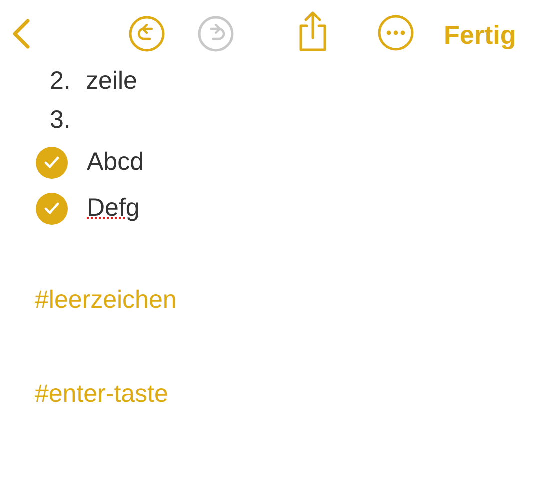 This screenshot has width=544, height=480. Describe the element at coordinates (115, 162) in the screenshot. I see `checklist-item-text: Abcd` at that location.